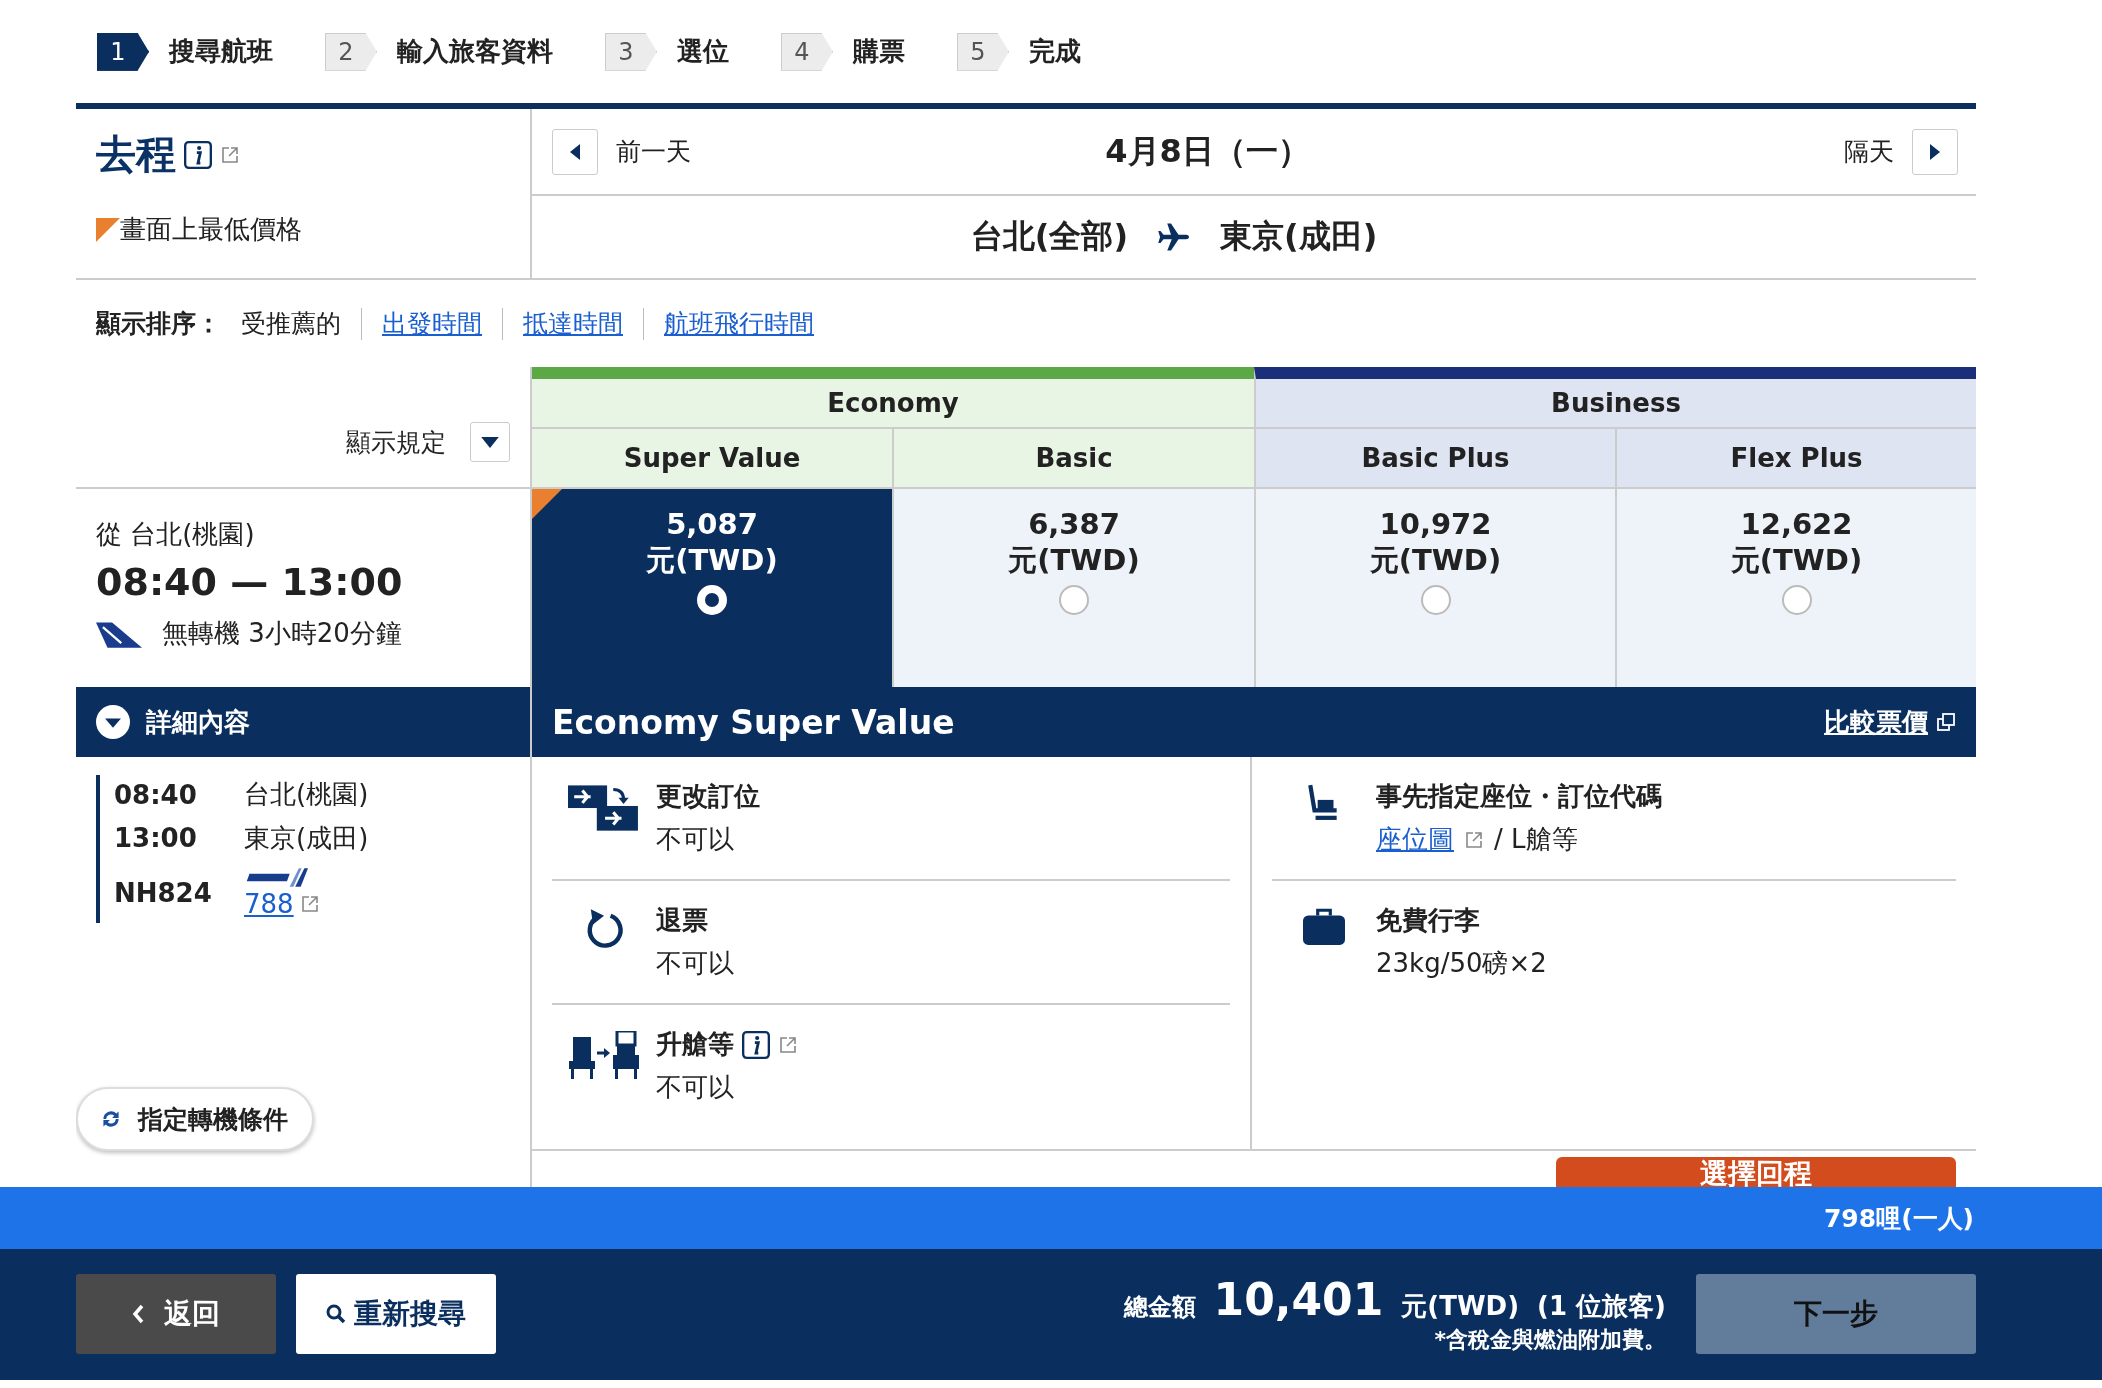 This screenshot has height=1388, width=2102. I want to click on step-number: 4, so click(807, 51).